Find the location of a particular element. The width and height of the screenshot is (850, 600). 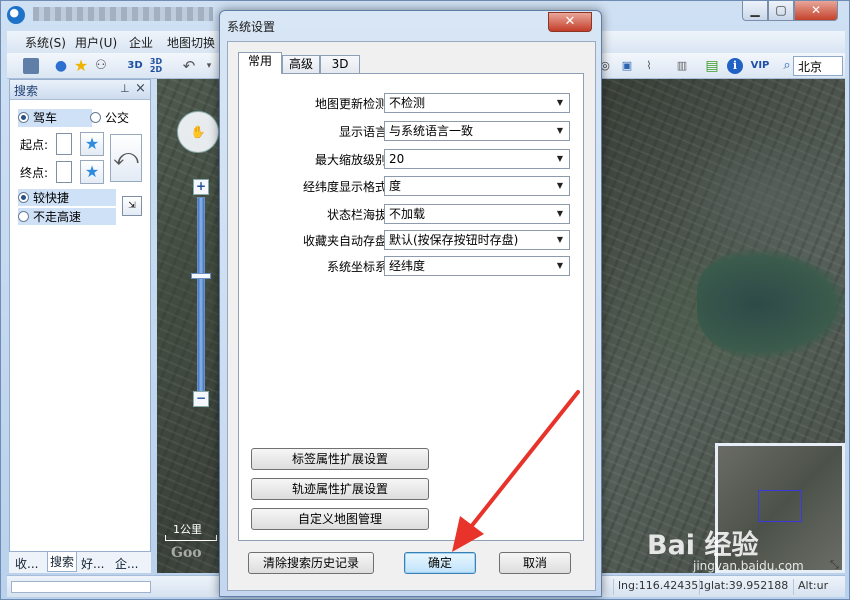

status-longitude: lng:116.424351 is located at coordinates (658, 587).